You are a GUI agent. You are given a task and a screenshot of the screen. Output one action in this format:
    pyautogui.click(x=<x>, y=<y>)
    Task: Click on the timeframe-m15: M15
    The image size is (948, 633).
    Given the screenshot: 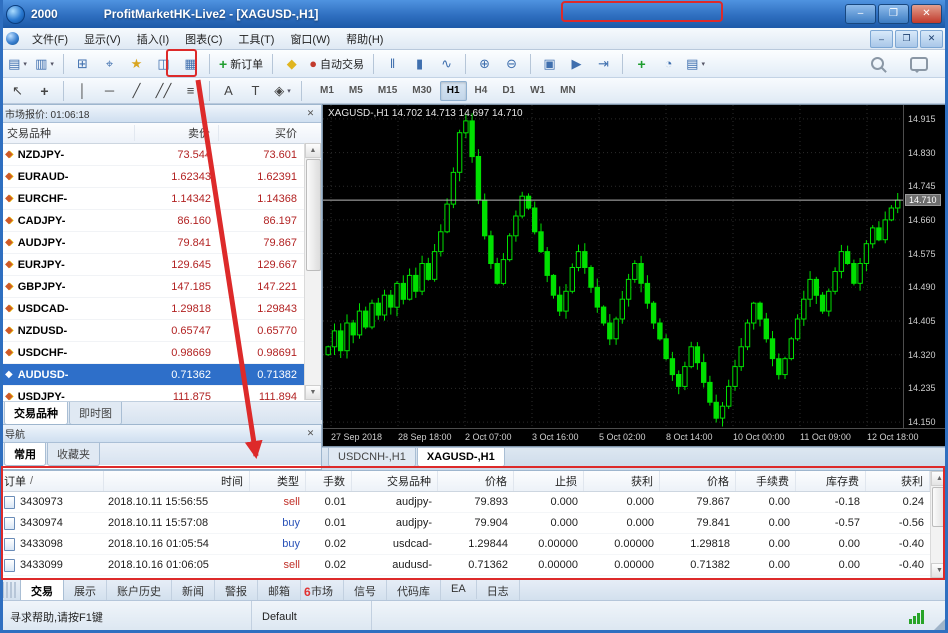 What is the action you would take?
    pyautogui.click(x=387, y=91)
    